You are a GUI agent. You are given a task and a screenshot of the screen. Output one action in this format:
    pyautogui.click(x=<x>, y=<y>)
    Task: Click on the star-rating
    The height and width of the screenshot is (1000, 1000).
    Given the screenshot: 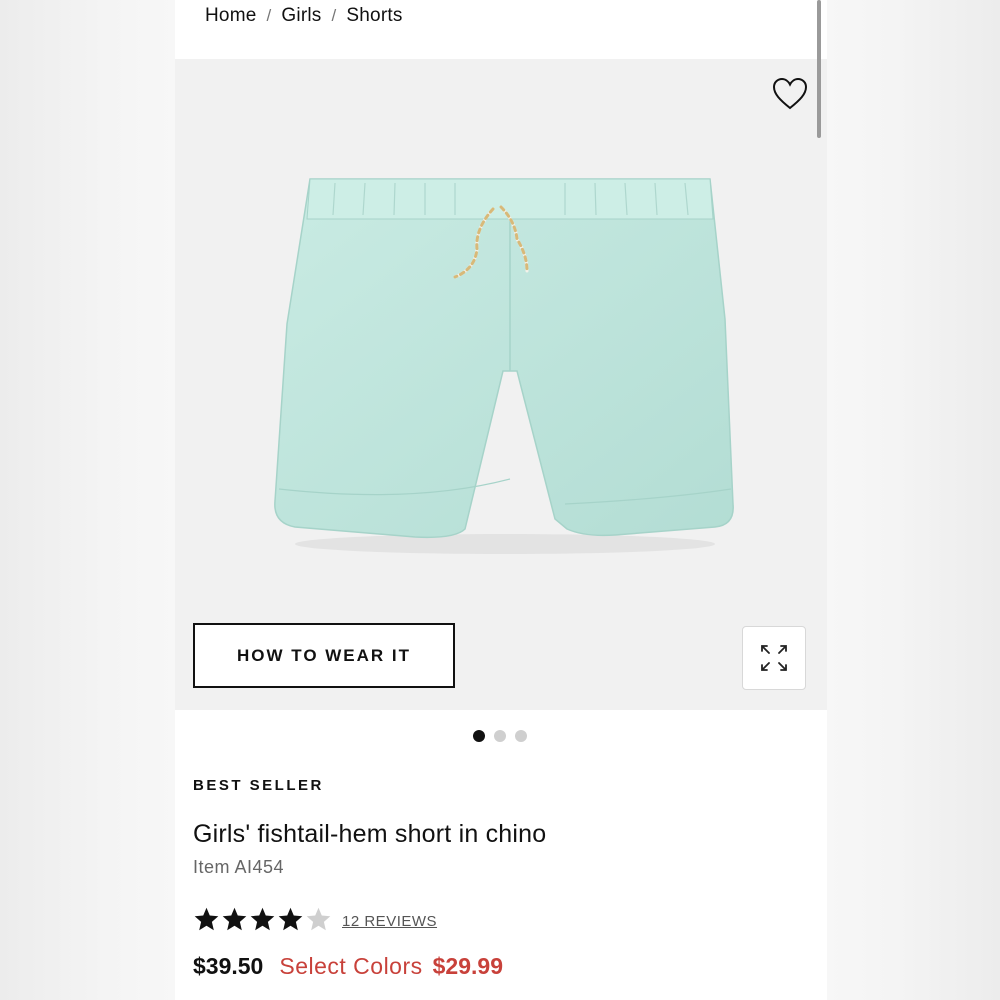 What is the action you would take?
    pyautogui.click(x=262, y=919)
    